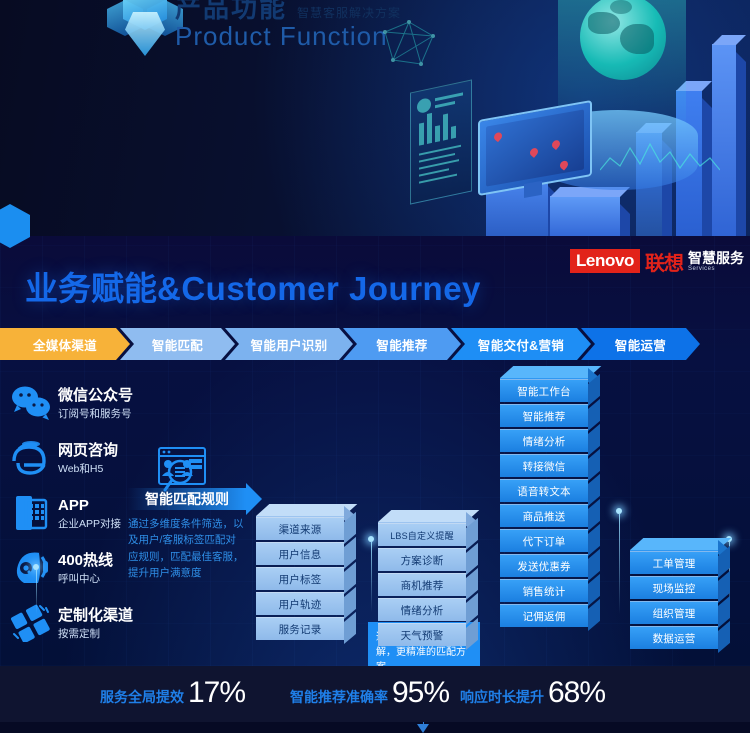  I want to click on channel-item-2: 网页咨询 Web和H5, so click(85, 459).